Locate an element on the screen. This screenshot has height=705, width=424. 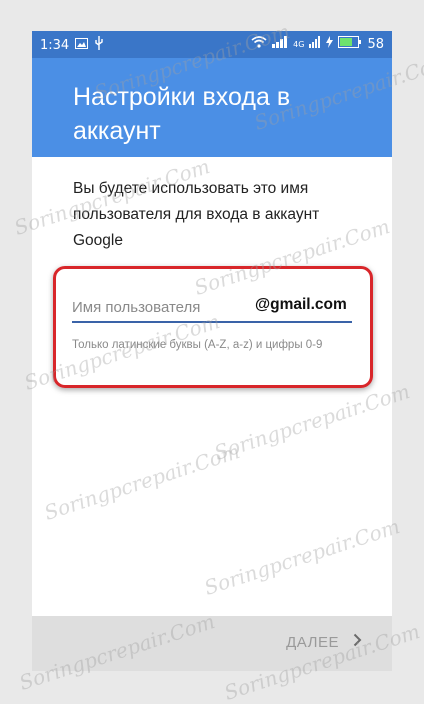
input-underline is located at coordinates (212, 322).